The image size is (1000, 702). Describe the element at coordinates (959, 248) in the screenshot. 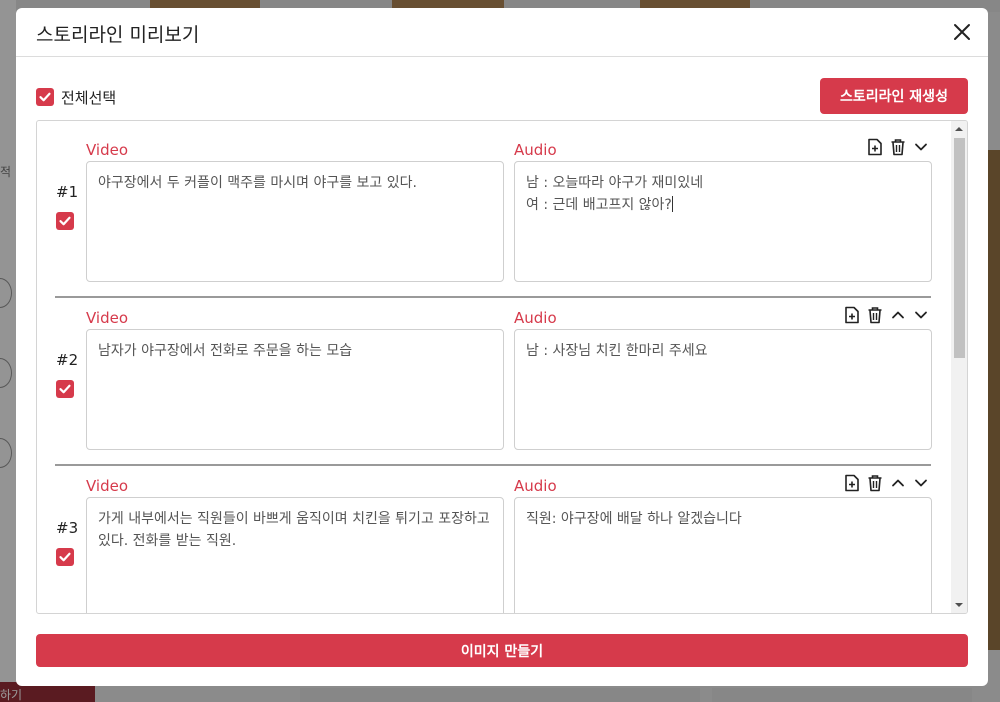

I see `scrollbar-thumb` at that location.